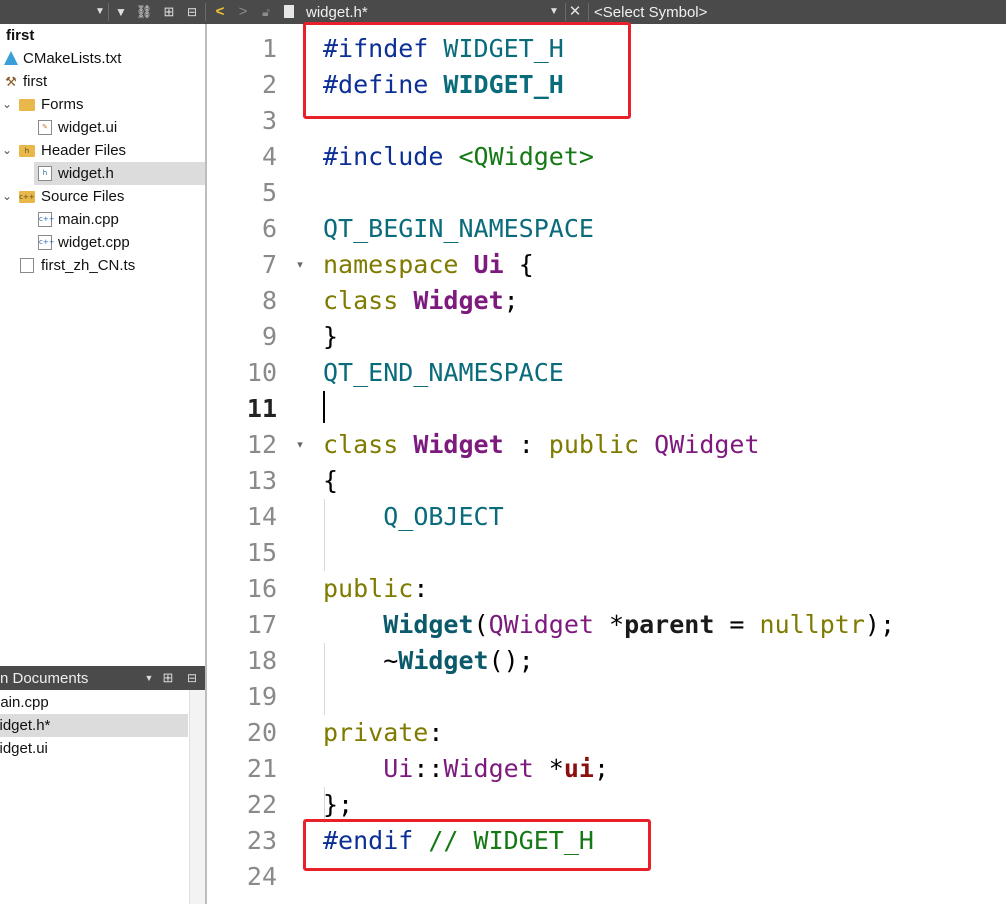 The image size is (1006, 904). Describe the element at coordinates (24, 748) in the screenshot. I see `open-doc-label: vidget.ui` at that location.